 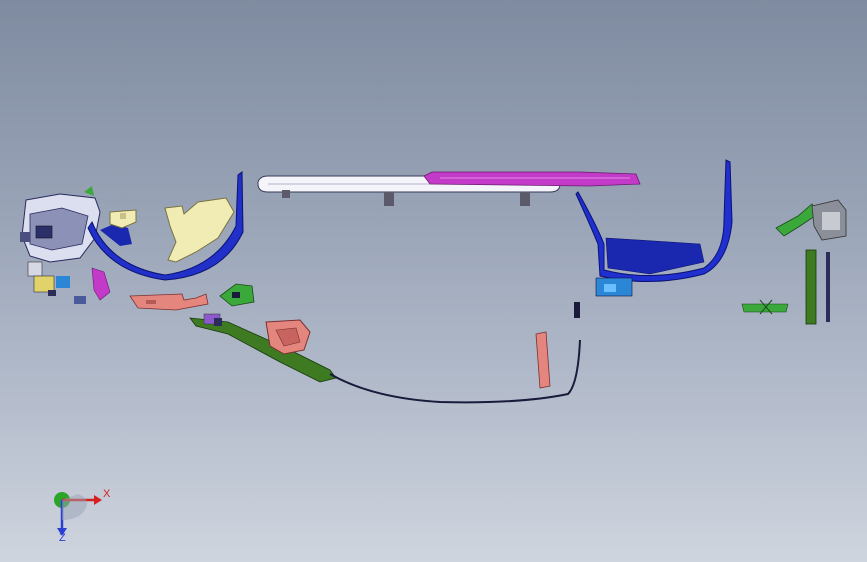 I want to click on right-reflector, so click(x=543, y=360).